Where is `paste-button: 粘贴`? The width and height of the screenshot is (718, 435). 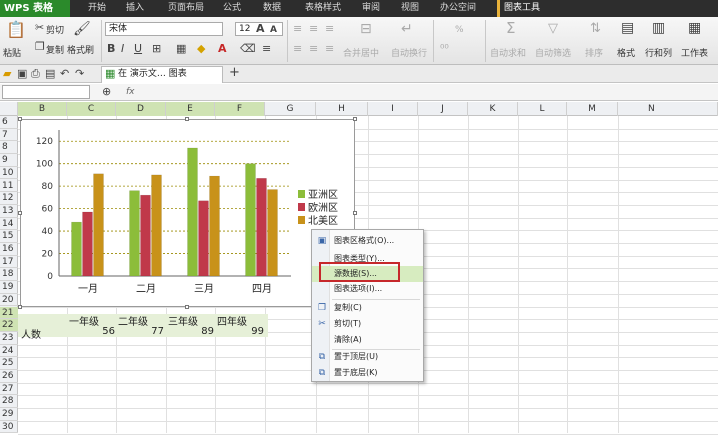
paste-button: 粘贴 is located at coordinates (12, 52).